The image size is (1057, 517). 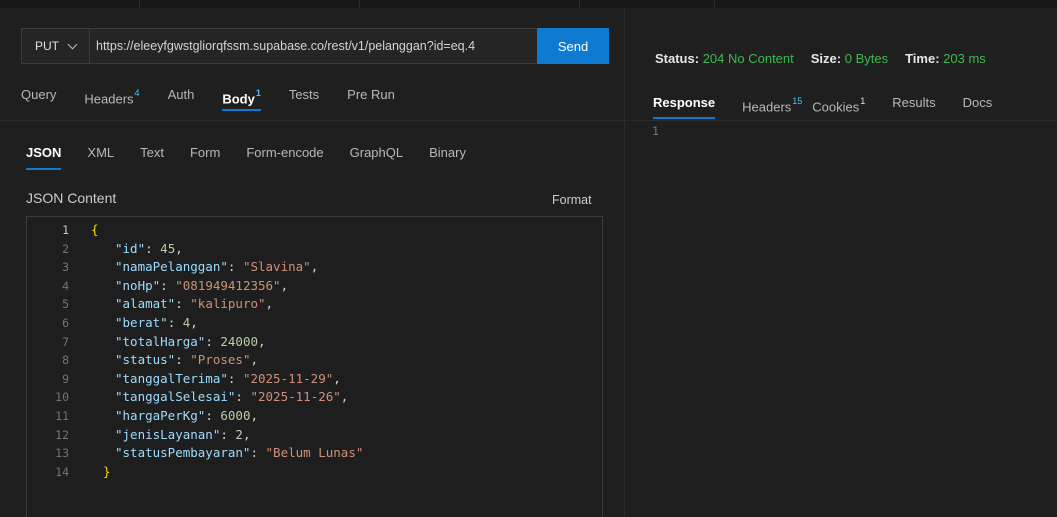 I want to click on divider, so click(x=312, y=120).